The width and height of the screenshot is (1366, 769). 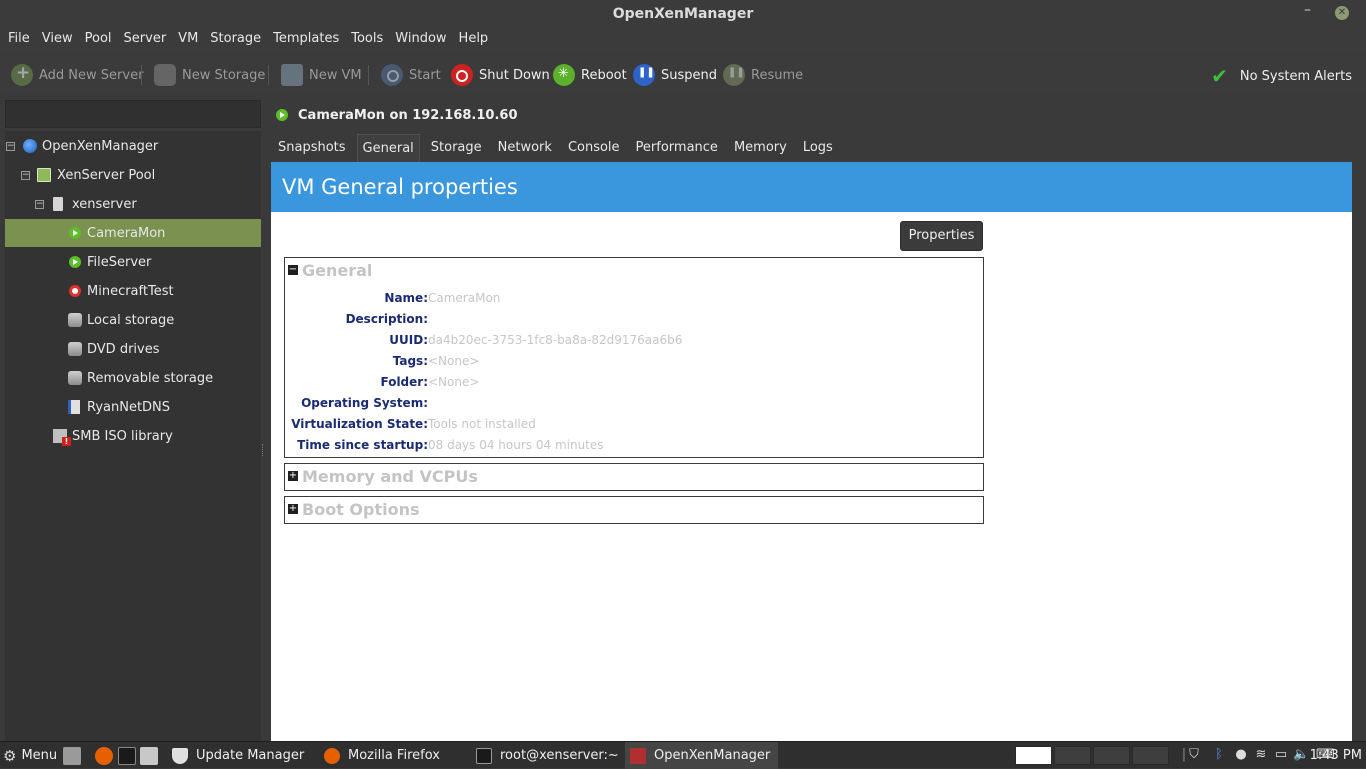 I want to click on menu-storage: Storage, so click(x=235, y=40).